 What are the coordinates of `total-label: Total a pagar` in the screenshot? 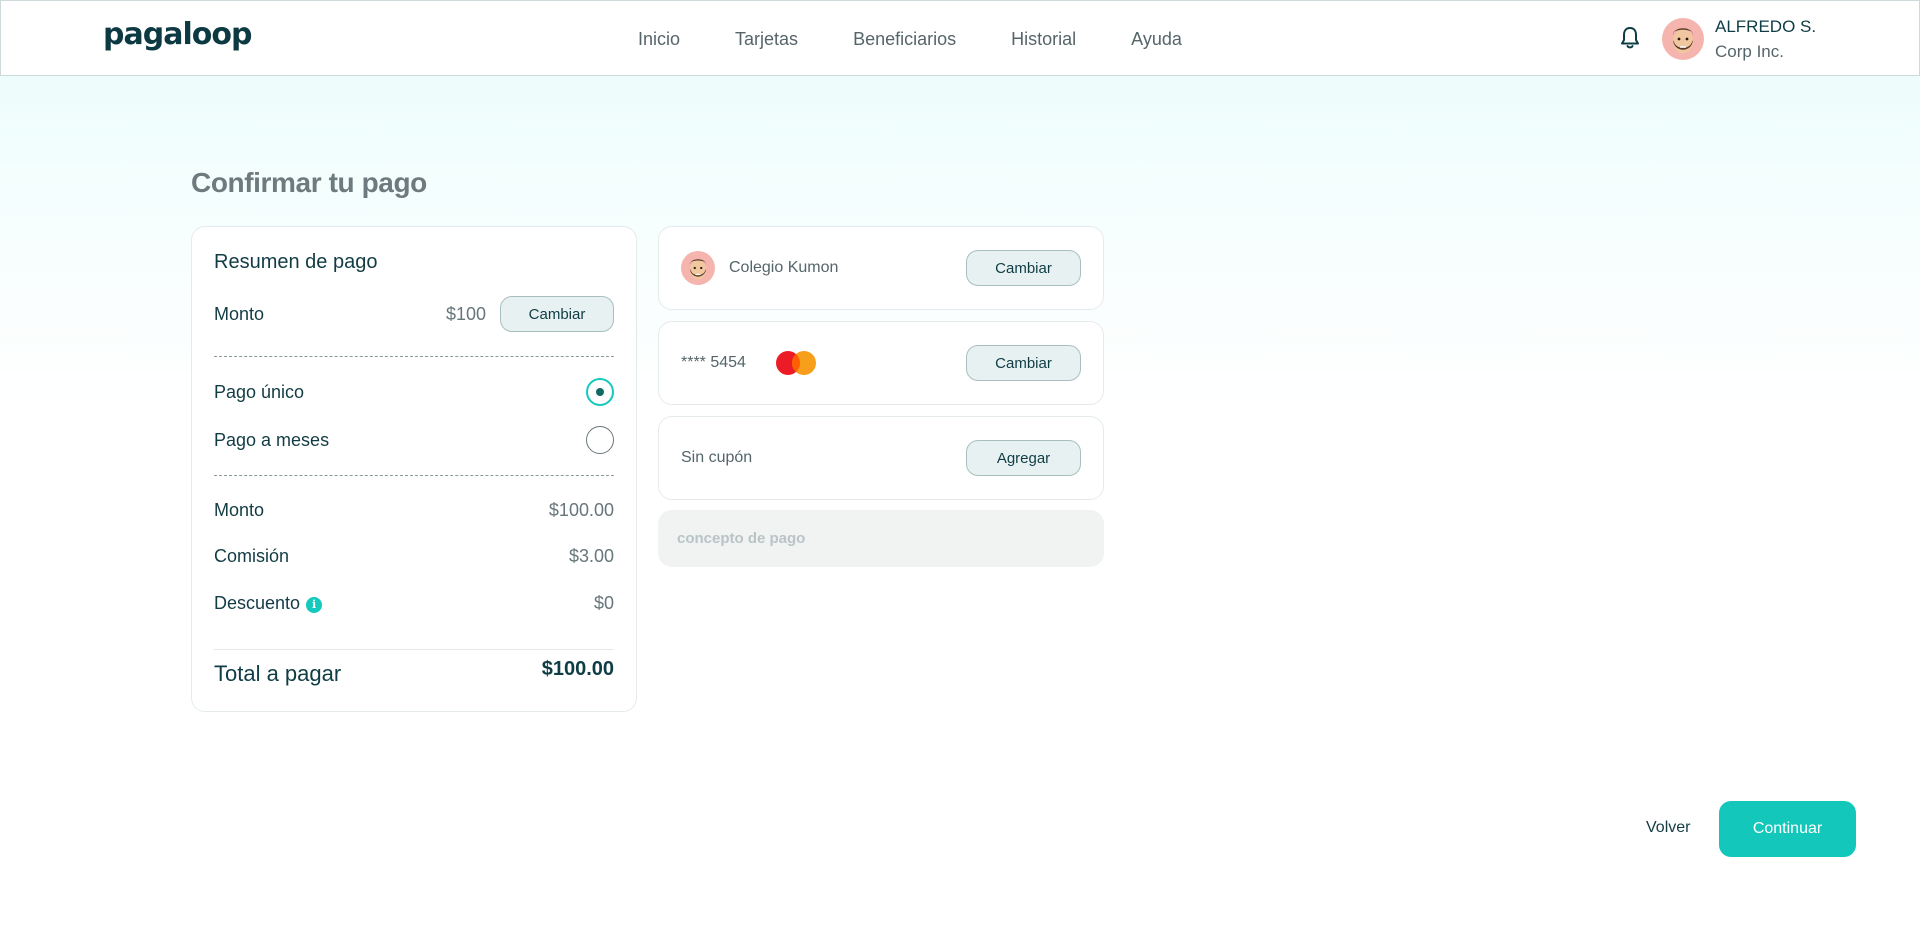 It's located at (278, 673).